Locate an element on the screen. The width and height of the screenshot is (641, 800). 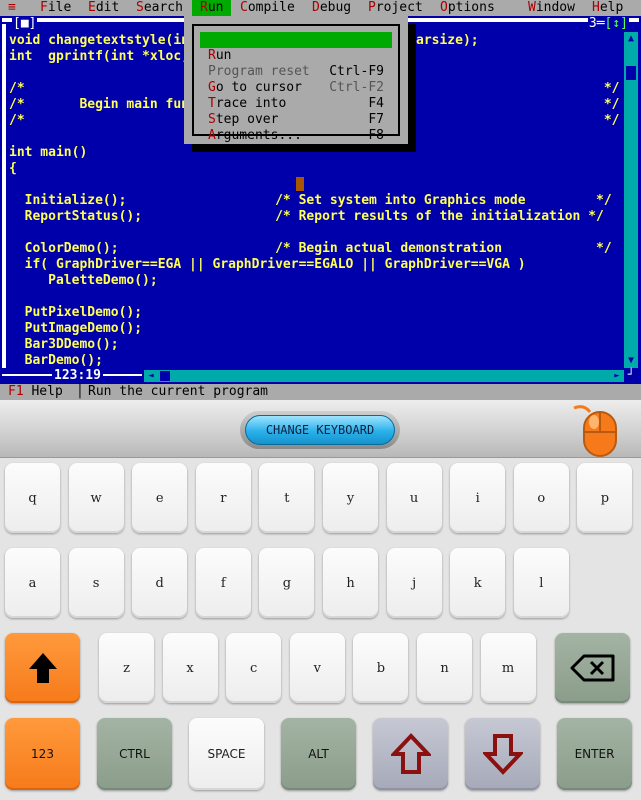
key-q: q is located at coordinates (32, 498).